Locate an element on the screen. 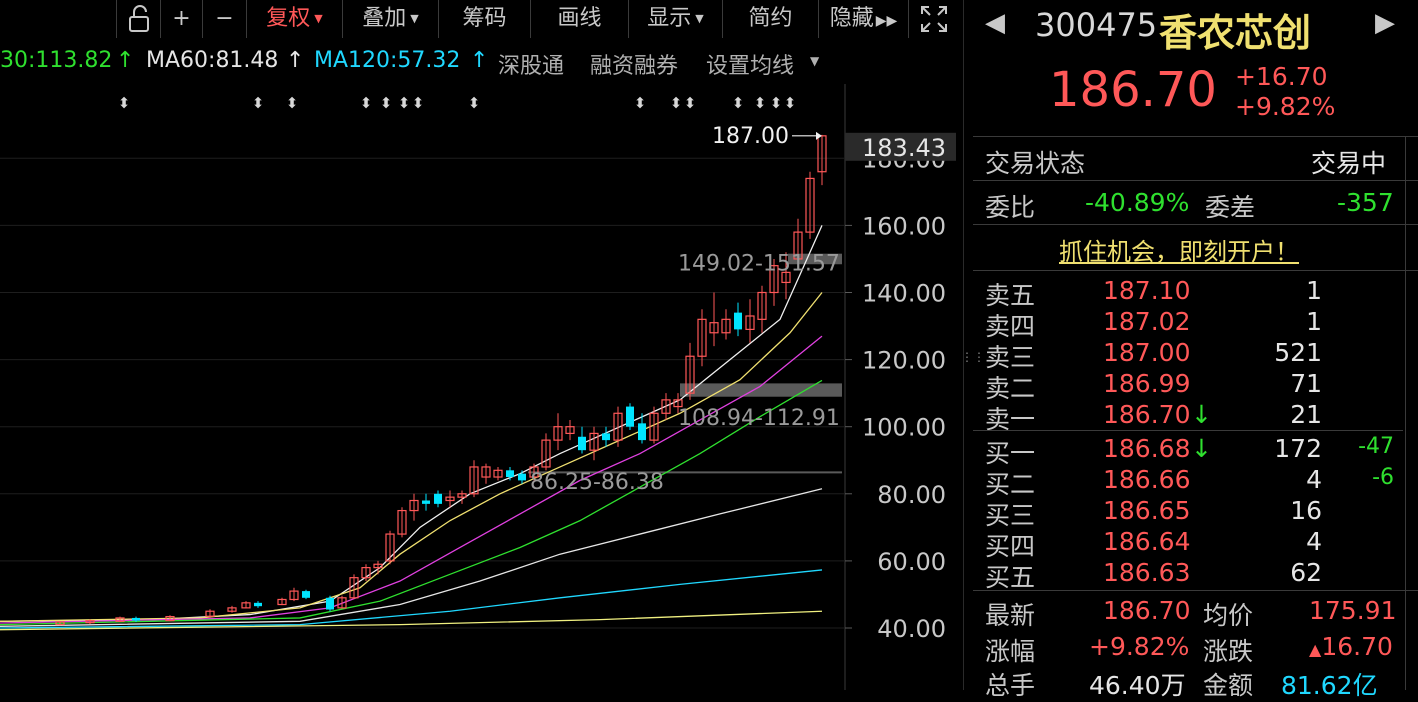  orderbook-volume: 172 is located at coordinates (1298, 448).